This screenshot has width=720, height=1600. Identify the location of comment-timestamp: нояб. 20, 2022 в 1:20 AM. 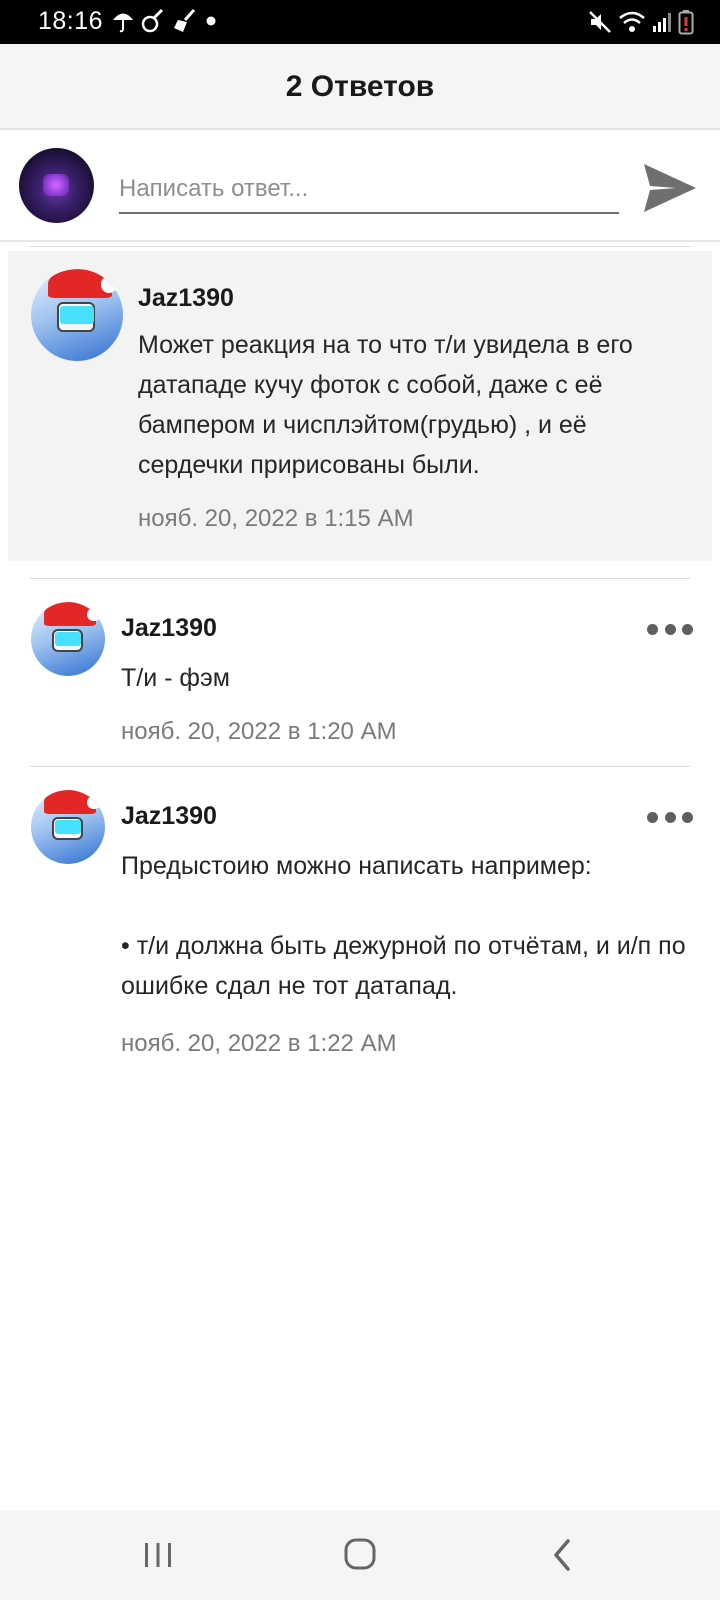
(259, 731).